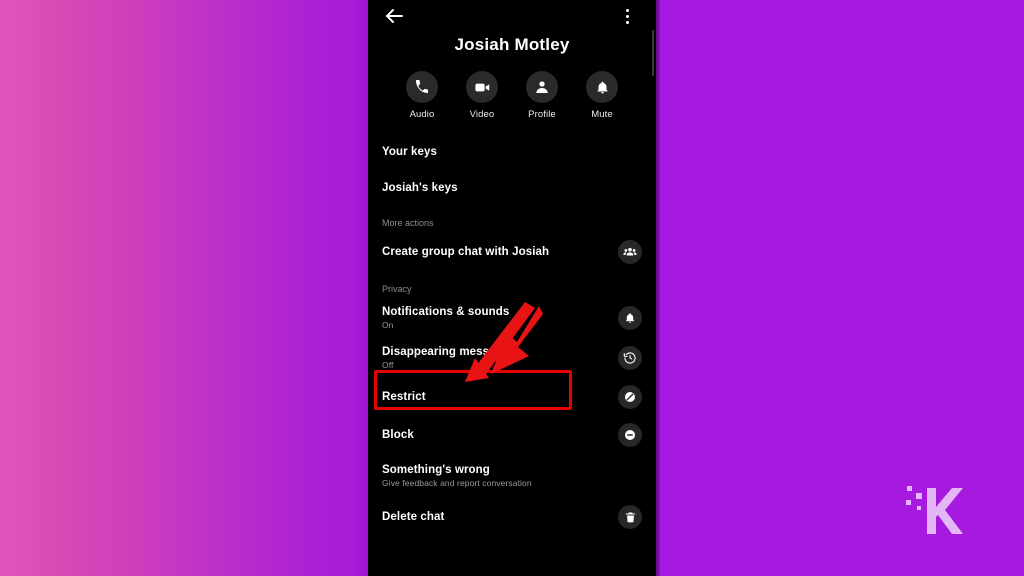  I want to click on list-item-title: Notifications & sounds, so click(446, 312).